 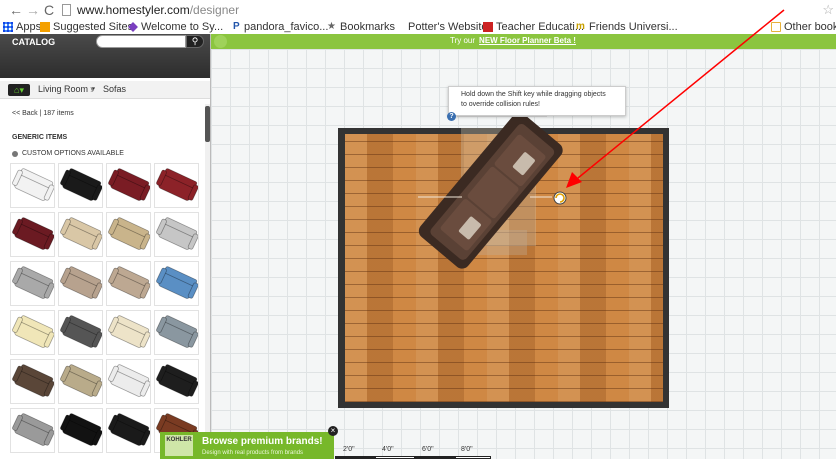 What do you see at coordinates (368, 27) in the screenshot?
I see `bookmark-label: Bookmarks` at bounding box center [368, 27].